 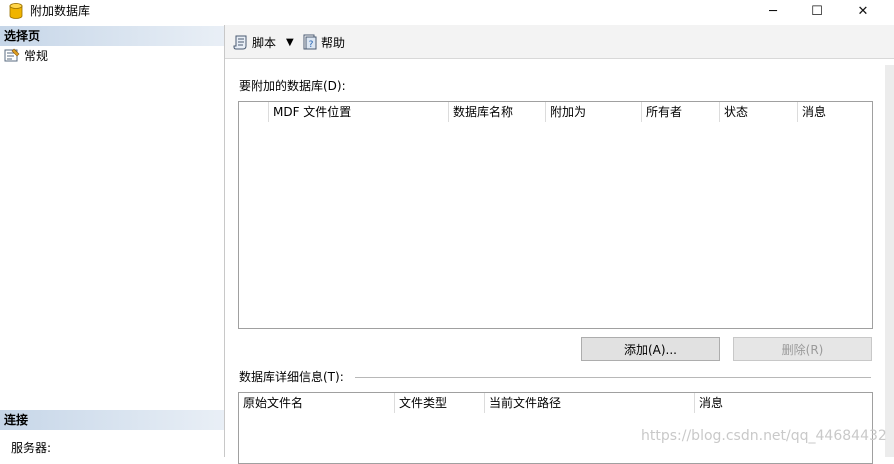 What do you see at coordinates (613, 377) in the screenshot?
I see `details-separator` at bounding box center [613, 377].